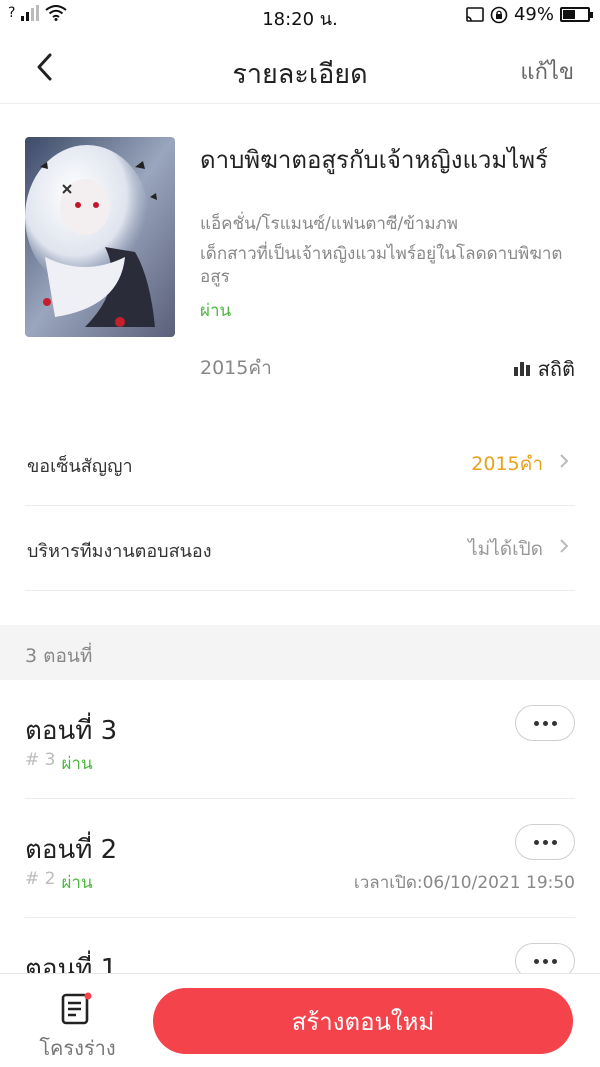  What do you see at coordinates (216, 311) in the screenshot?
I see `book-status-badge: ผ่าน` at bounding box center [216, 311].